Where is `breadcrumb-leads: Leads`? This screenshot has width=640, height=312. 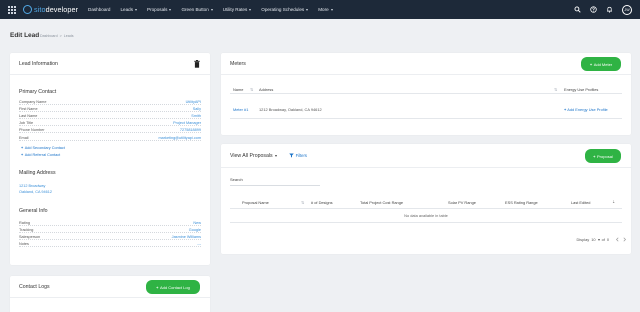
breadcrumb-leads: Leads is located at coordinates (69, 36).